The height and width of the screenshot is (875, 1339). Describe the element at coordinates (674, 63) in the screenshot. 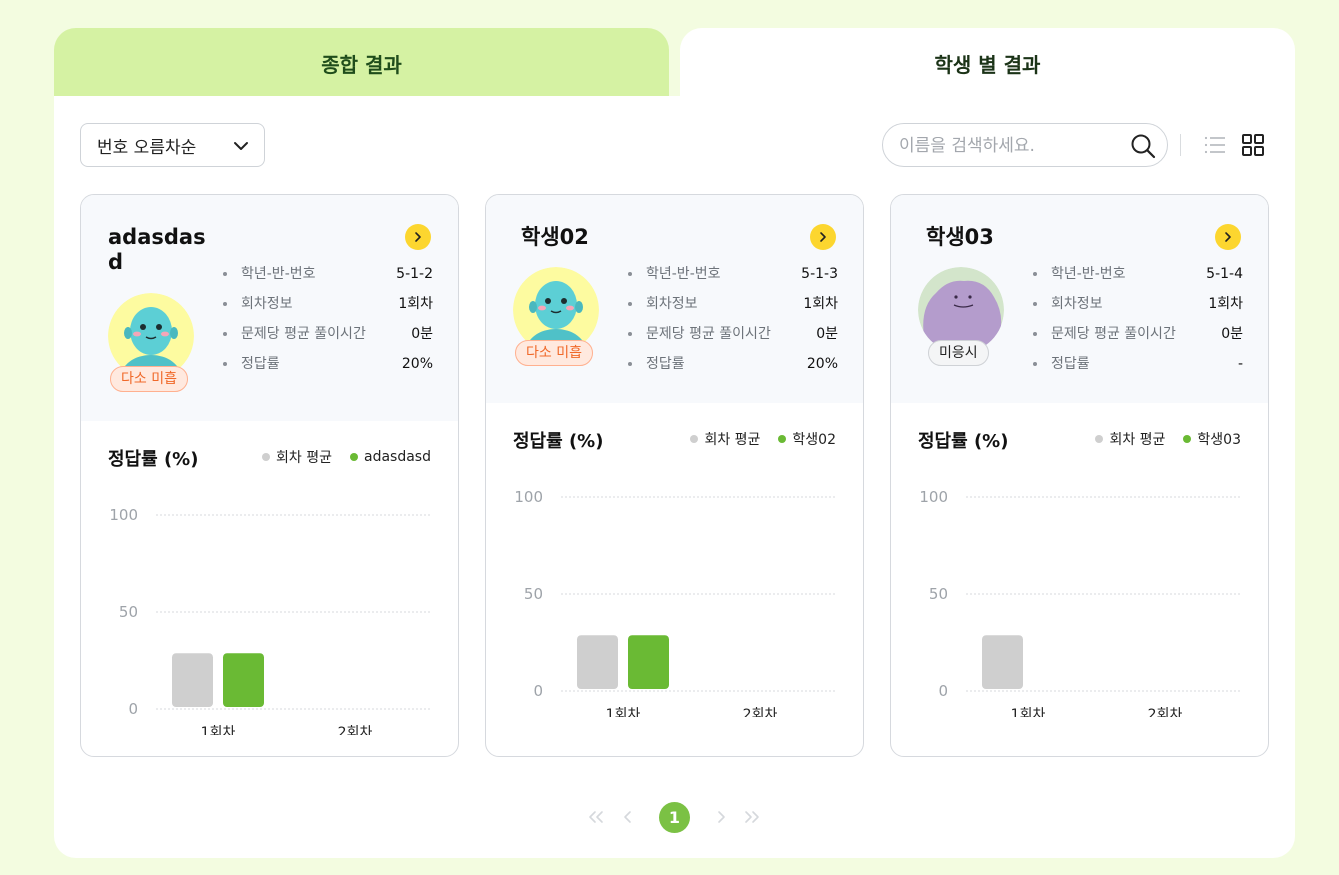

I see `result-tabs: 종합 결과 학생 별 결과` at that location.